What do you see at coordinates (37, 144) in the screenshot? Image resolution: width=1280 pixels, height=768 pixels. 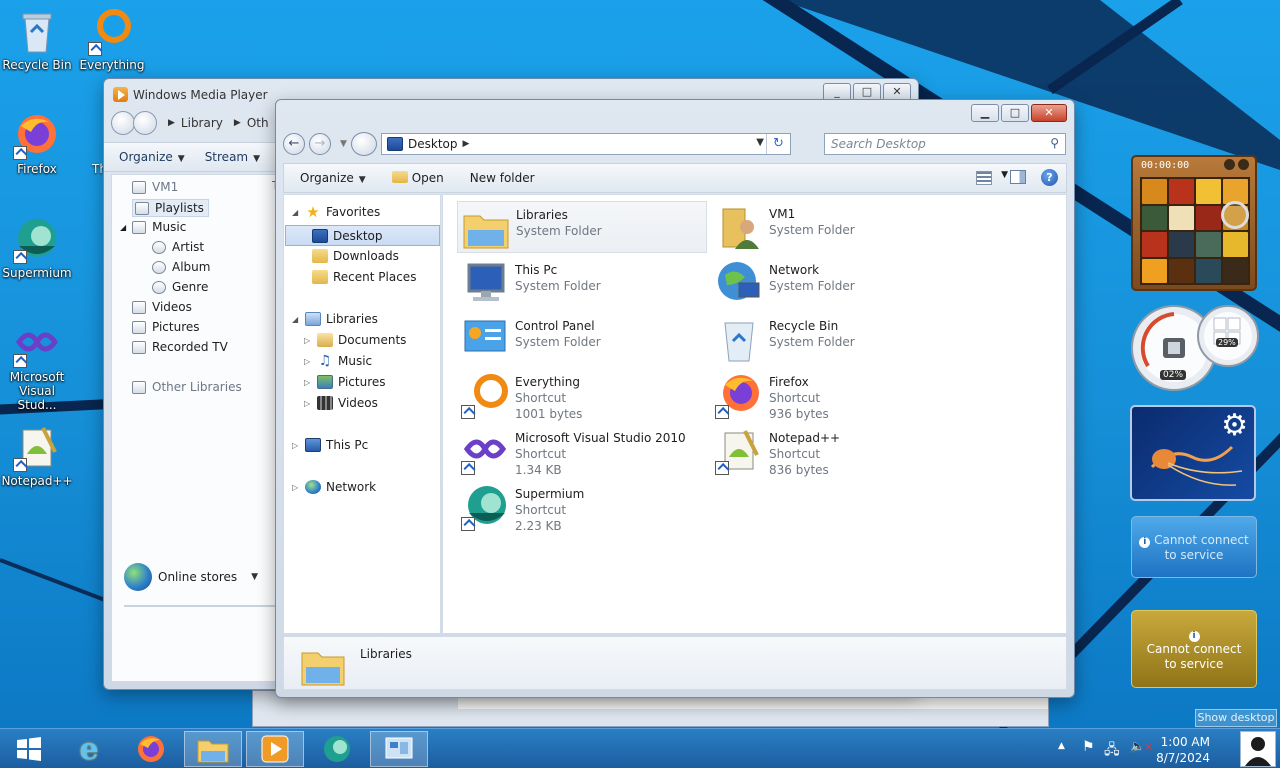 I see `desktop-icon-firefox: Firefox` at bounding box center [37, 144].